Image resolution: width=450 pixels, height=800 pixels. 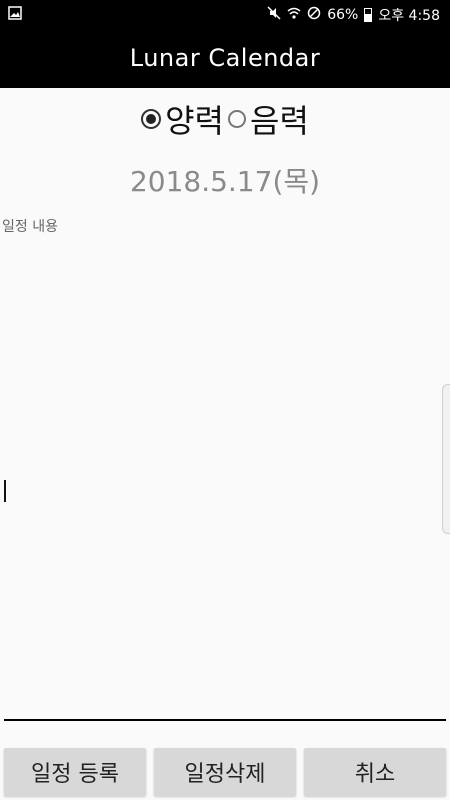 I want to click on battery-icon, so click(x=368, y=15).